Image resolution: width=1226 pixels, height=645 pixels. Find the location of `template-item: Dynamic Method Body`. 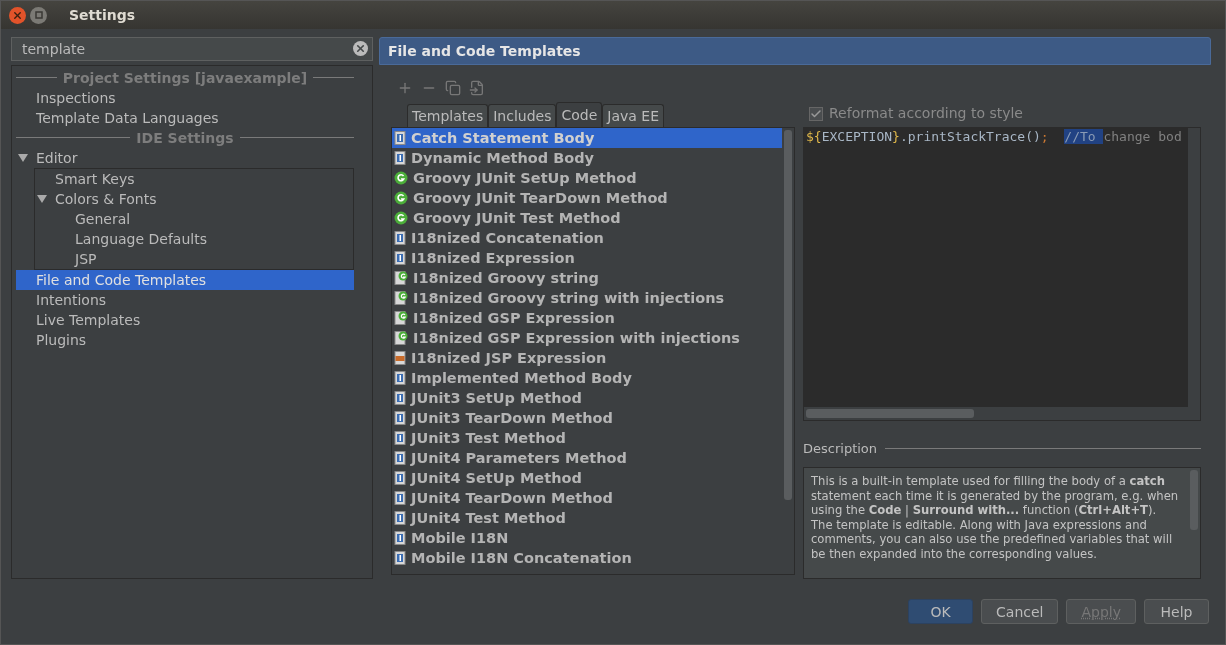

template-item: Dynamic Method Body is located at coordinates (587, 158).